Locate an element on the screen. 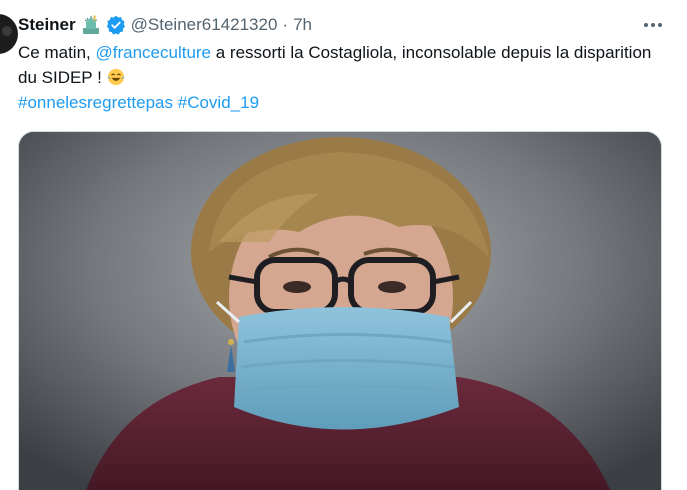  tweet-header: Steiner @Steiner61421320 · 7h is located at coordinates (165, 25).